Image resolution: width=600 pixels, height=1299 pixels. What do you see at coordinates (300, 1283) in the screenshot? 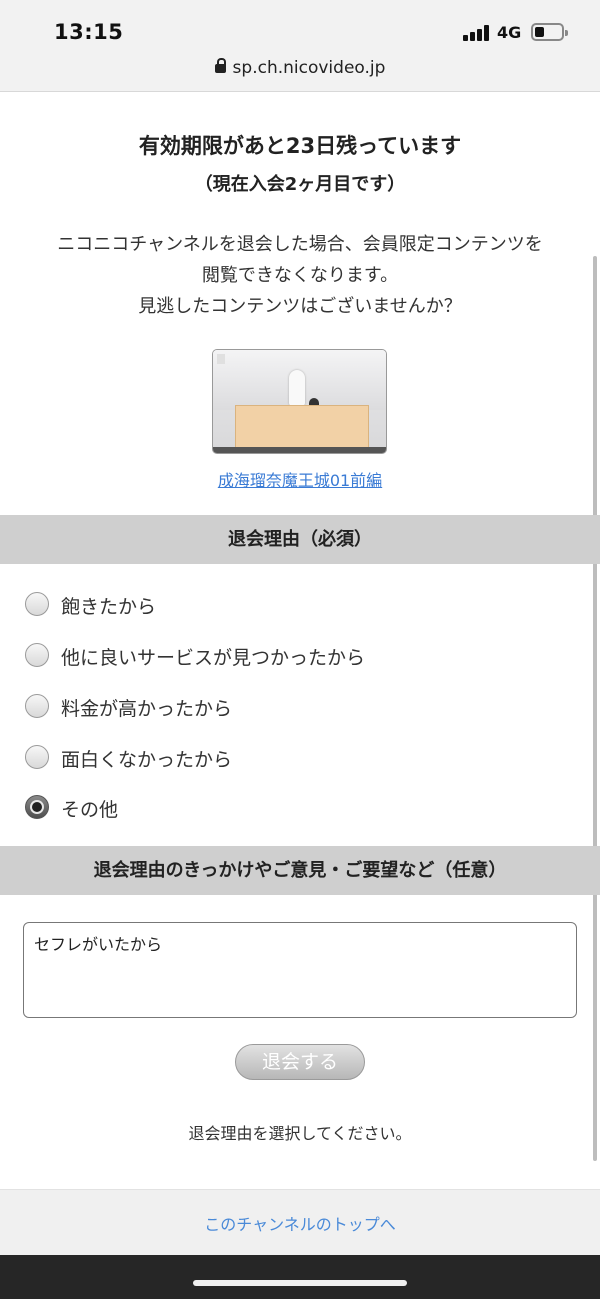
I see `home-indicator` at bounding box center [300, 1283].